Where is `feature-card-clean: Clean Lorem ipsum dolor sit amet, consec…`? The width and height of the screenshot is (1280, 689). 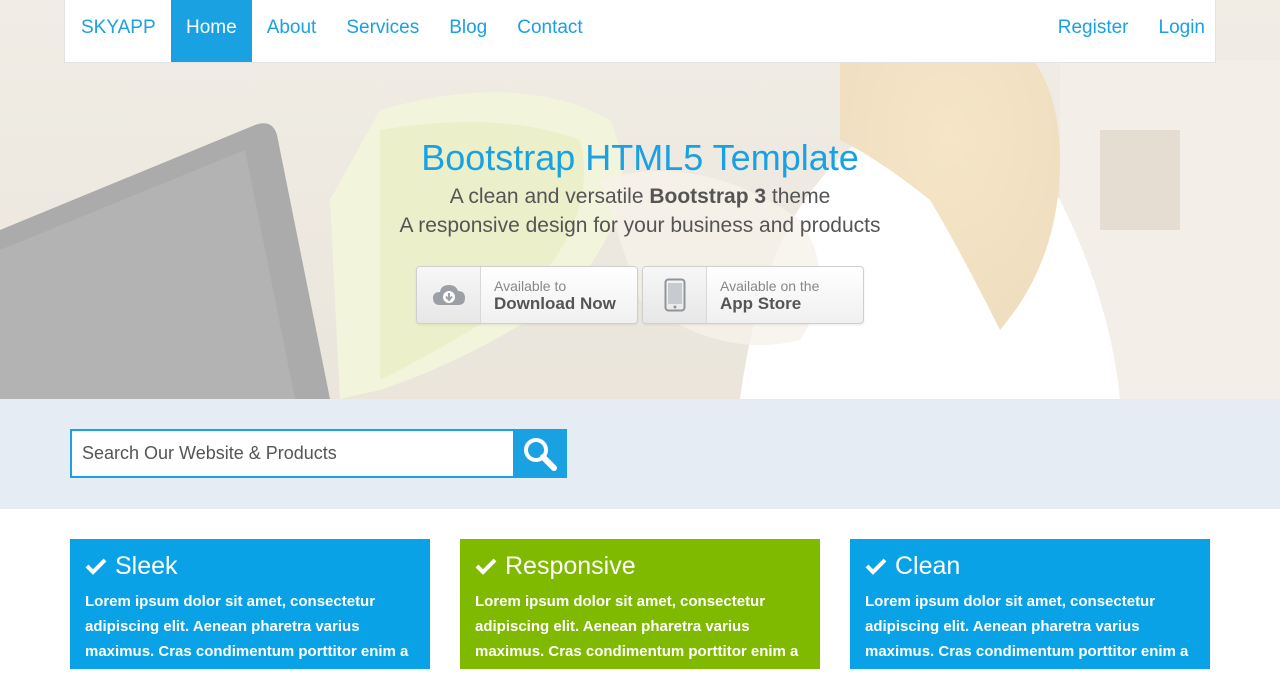
feature-card-clean: Clean Lorem ipsum dolor sit amet, consec… is located at coordinates (1030, 612).